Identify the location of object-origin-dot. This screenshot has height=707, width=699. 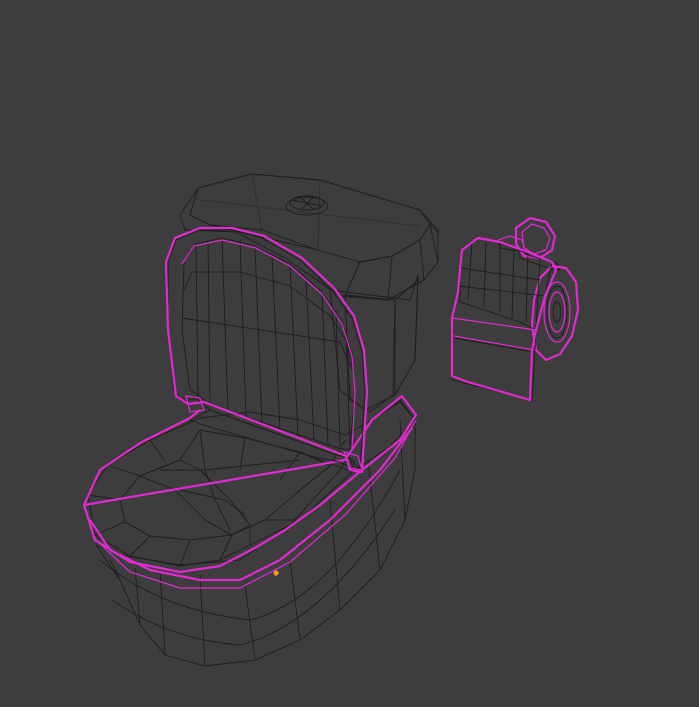
(276, 573).